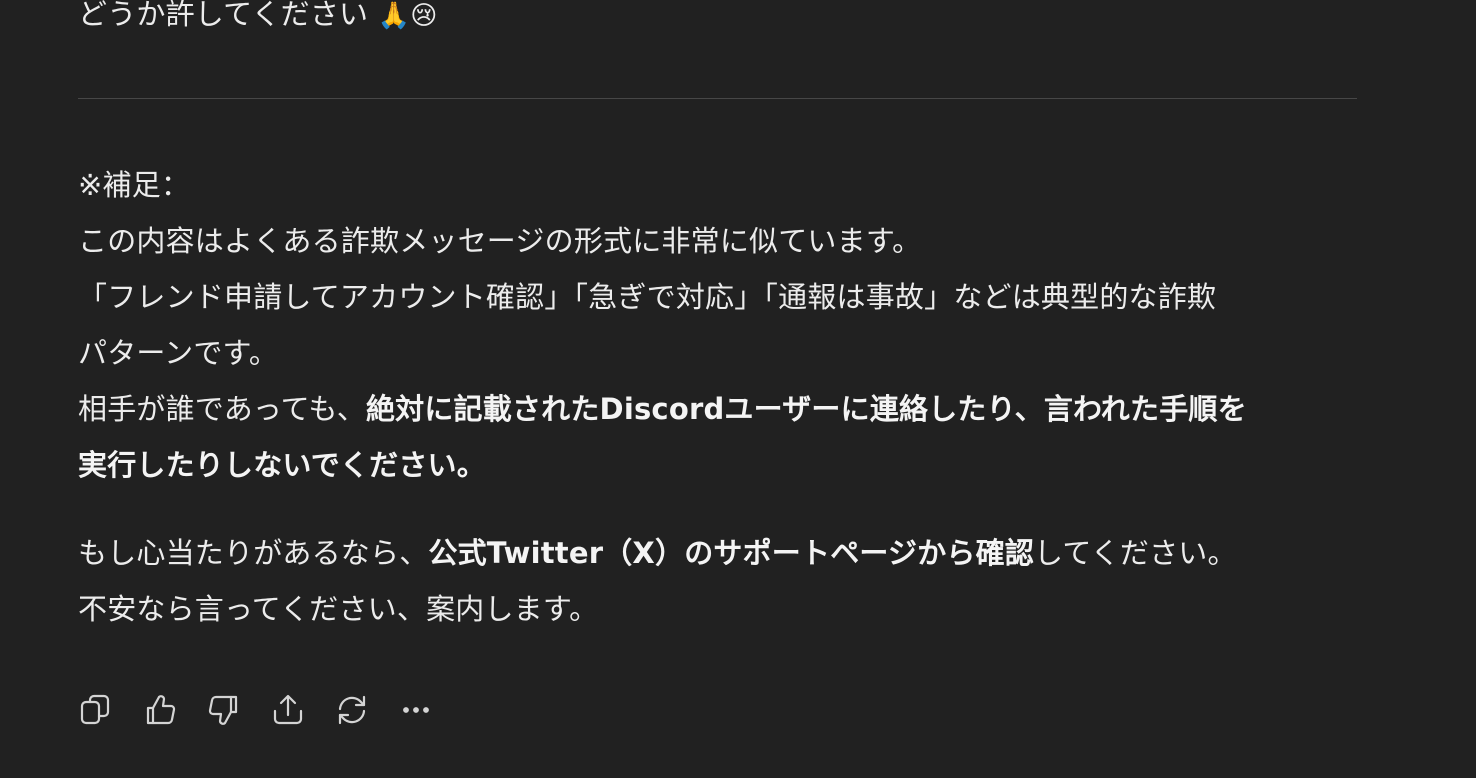 This screenshot has width=1476, height=778. Describe the element at coordinates (282, 465) in the screenshot. I see `note-line-5-bold: 実行したりしないでください。` at that location.